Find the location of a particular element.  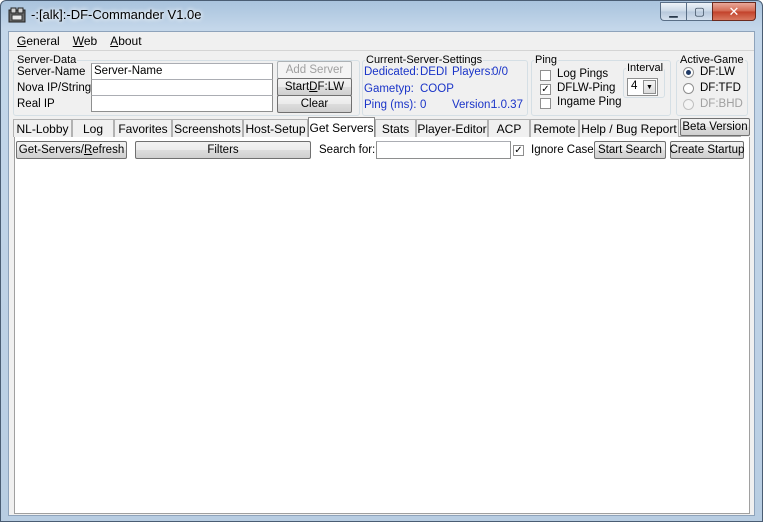

ping-ms-value: 0 is located at coordinates (423, 105).